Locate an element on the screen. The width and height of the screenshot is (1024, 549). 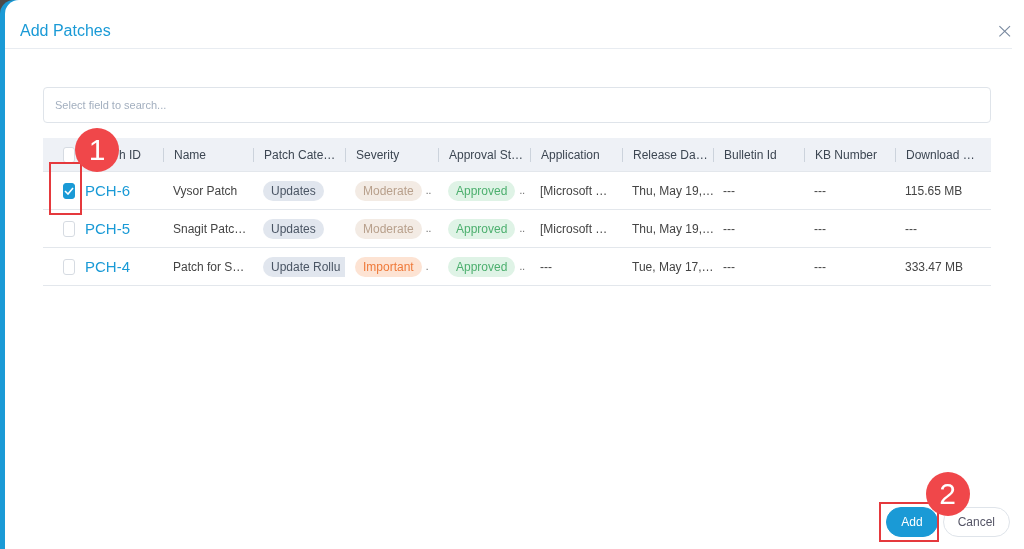
table-cell: Vysor Patch is located at coordinates (205, 190).